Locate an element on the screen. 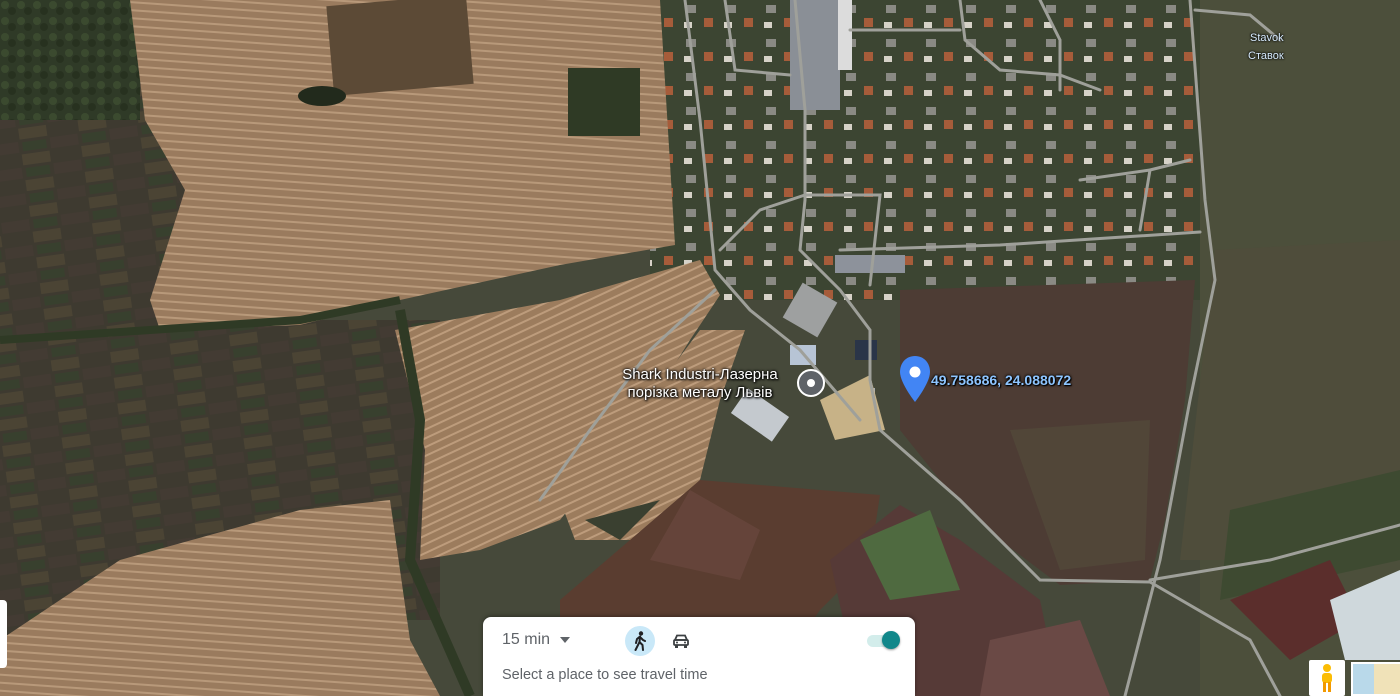 This screenshot has width=1400, height=696. village-label-cyrillic: Ставок is located at coordinates (1266, 56).